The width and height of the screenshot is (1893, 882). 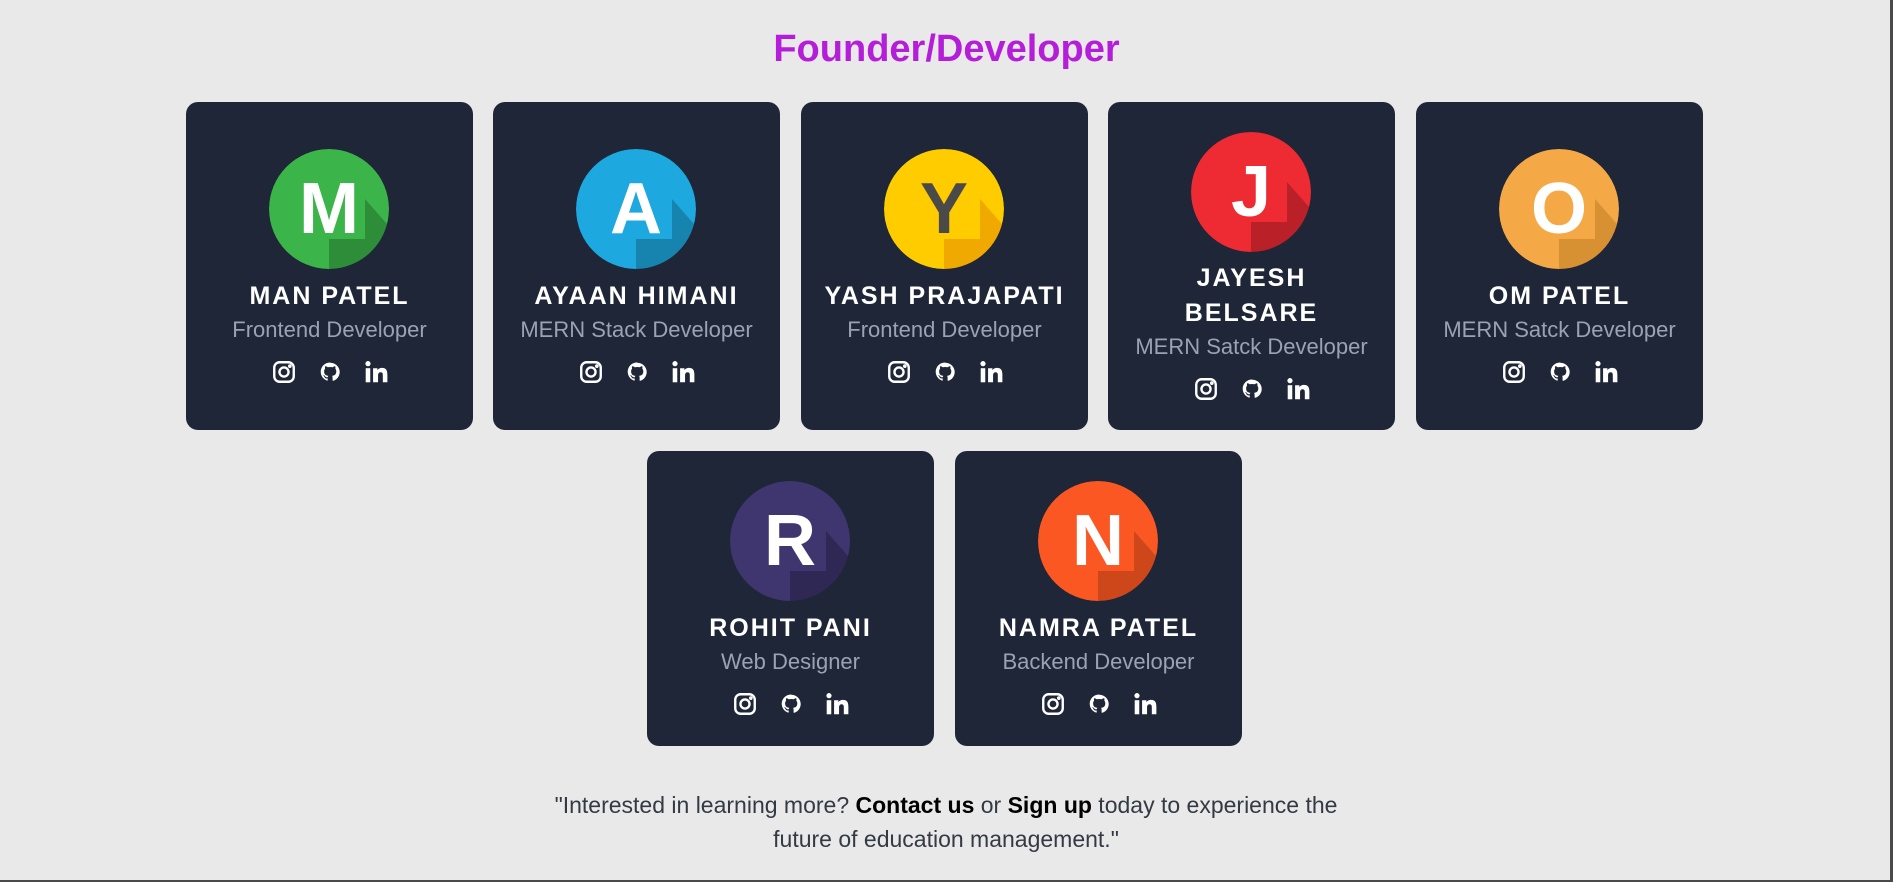 I want to click on avatar-initial: R, so click(x=790, y=541).